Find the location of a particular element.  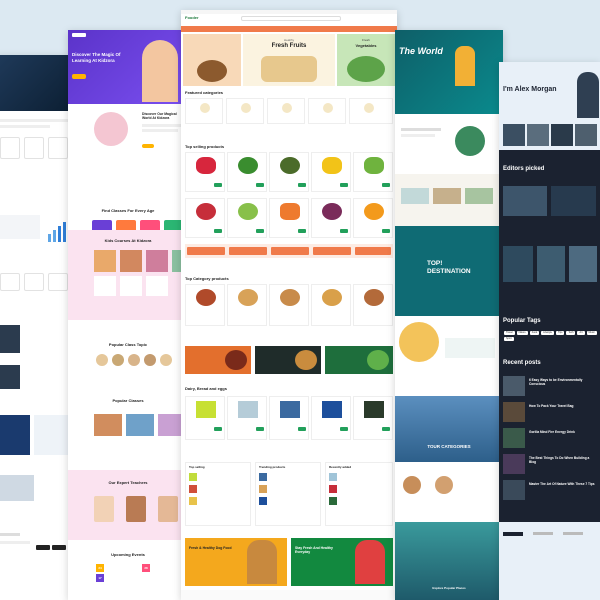

popular-title: Popular Class Topic is located at coordinates (128, 344).